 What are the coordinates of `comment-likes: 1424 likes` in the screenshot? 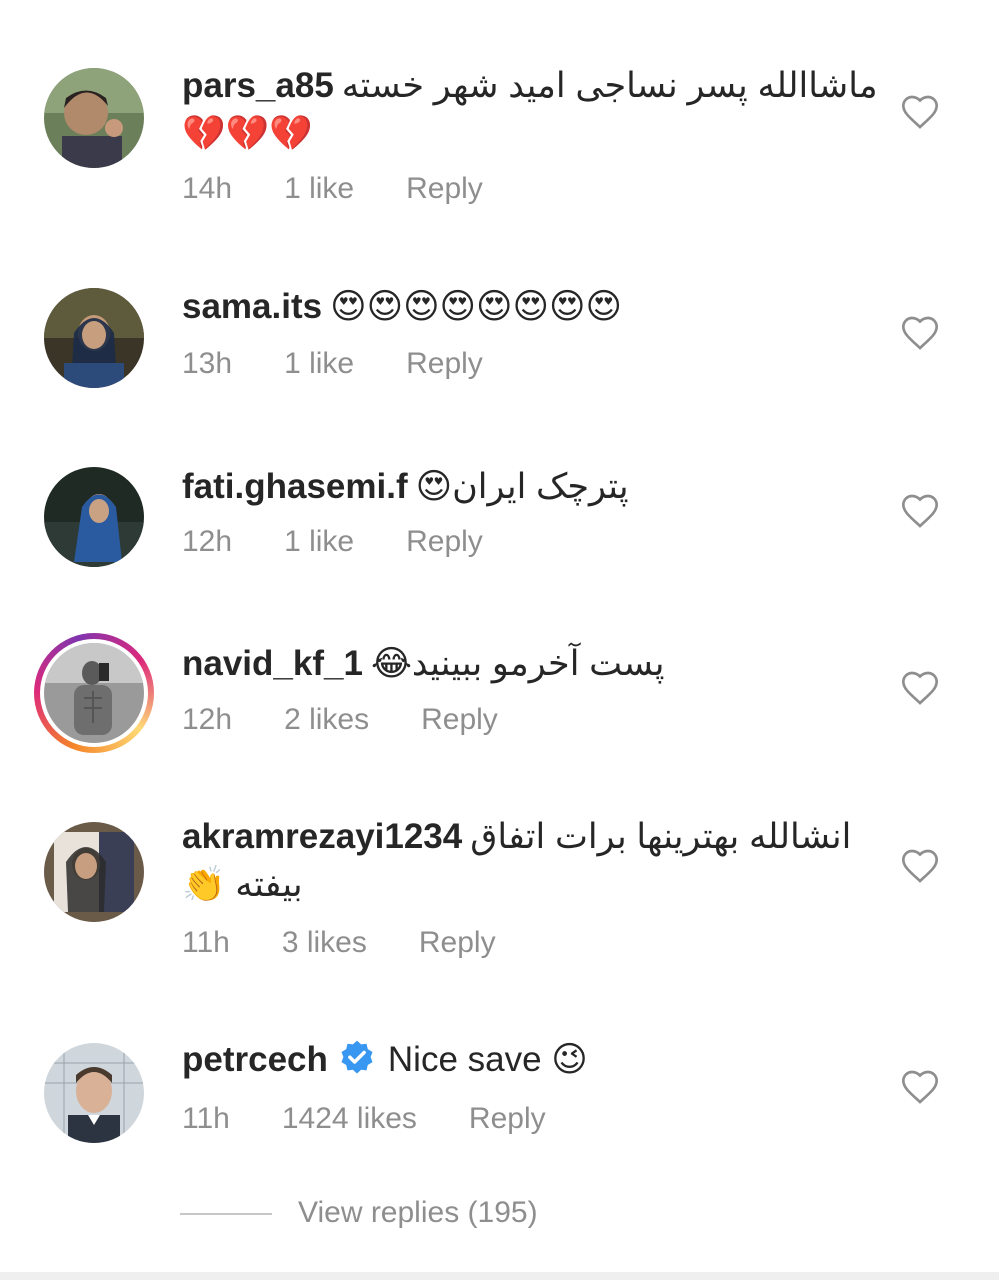 It's located at (349, 1119).